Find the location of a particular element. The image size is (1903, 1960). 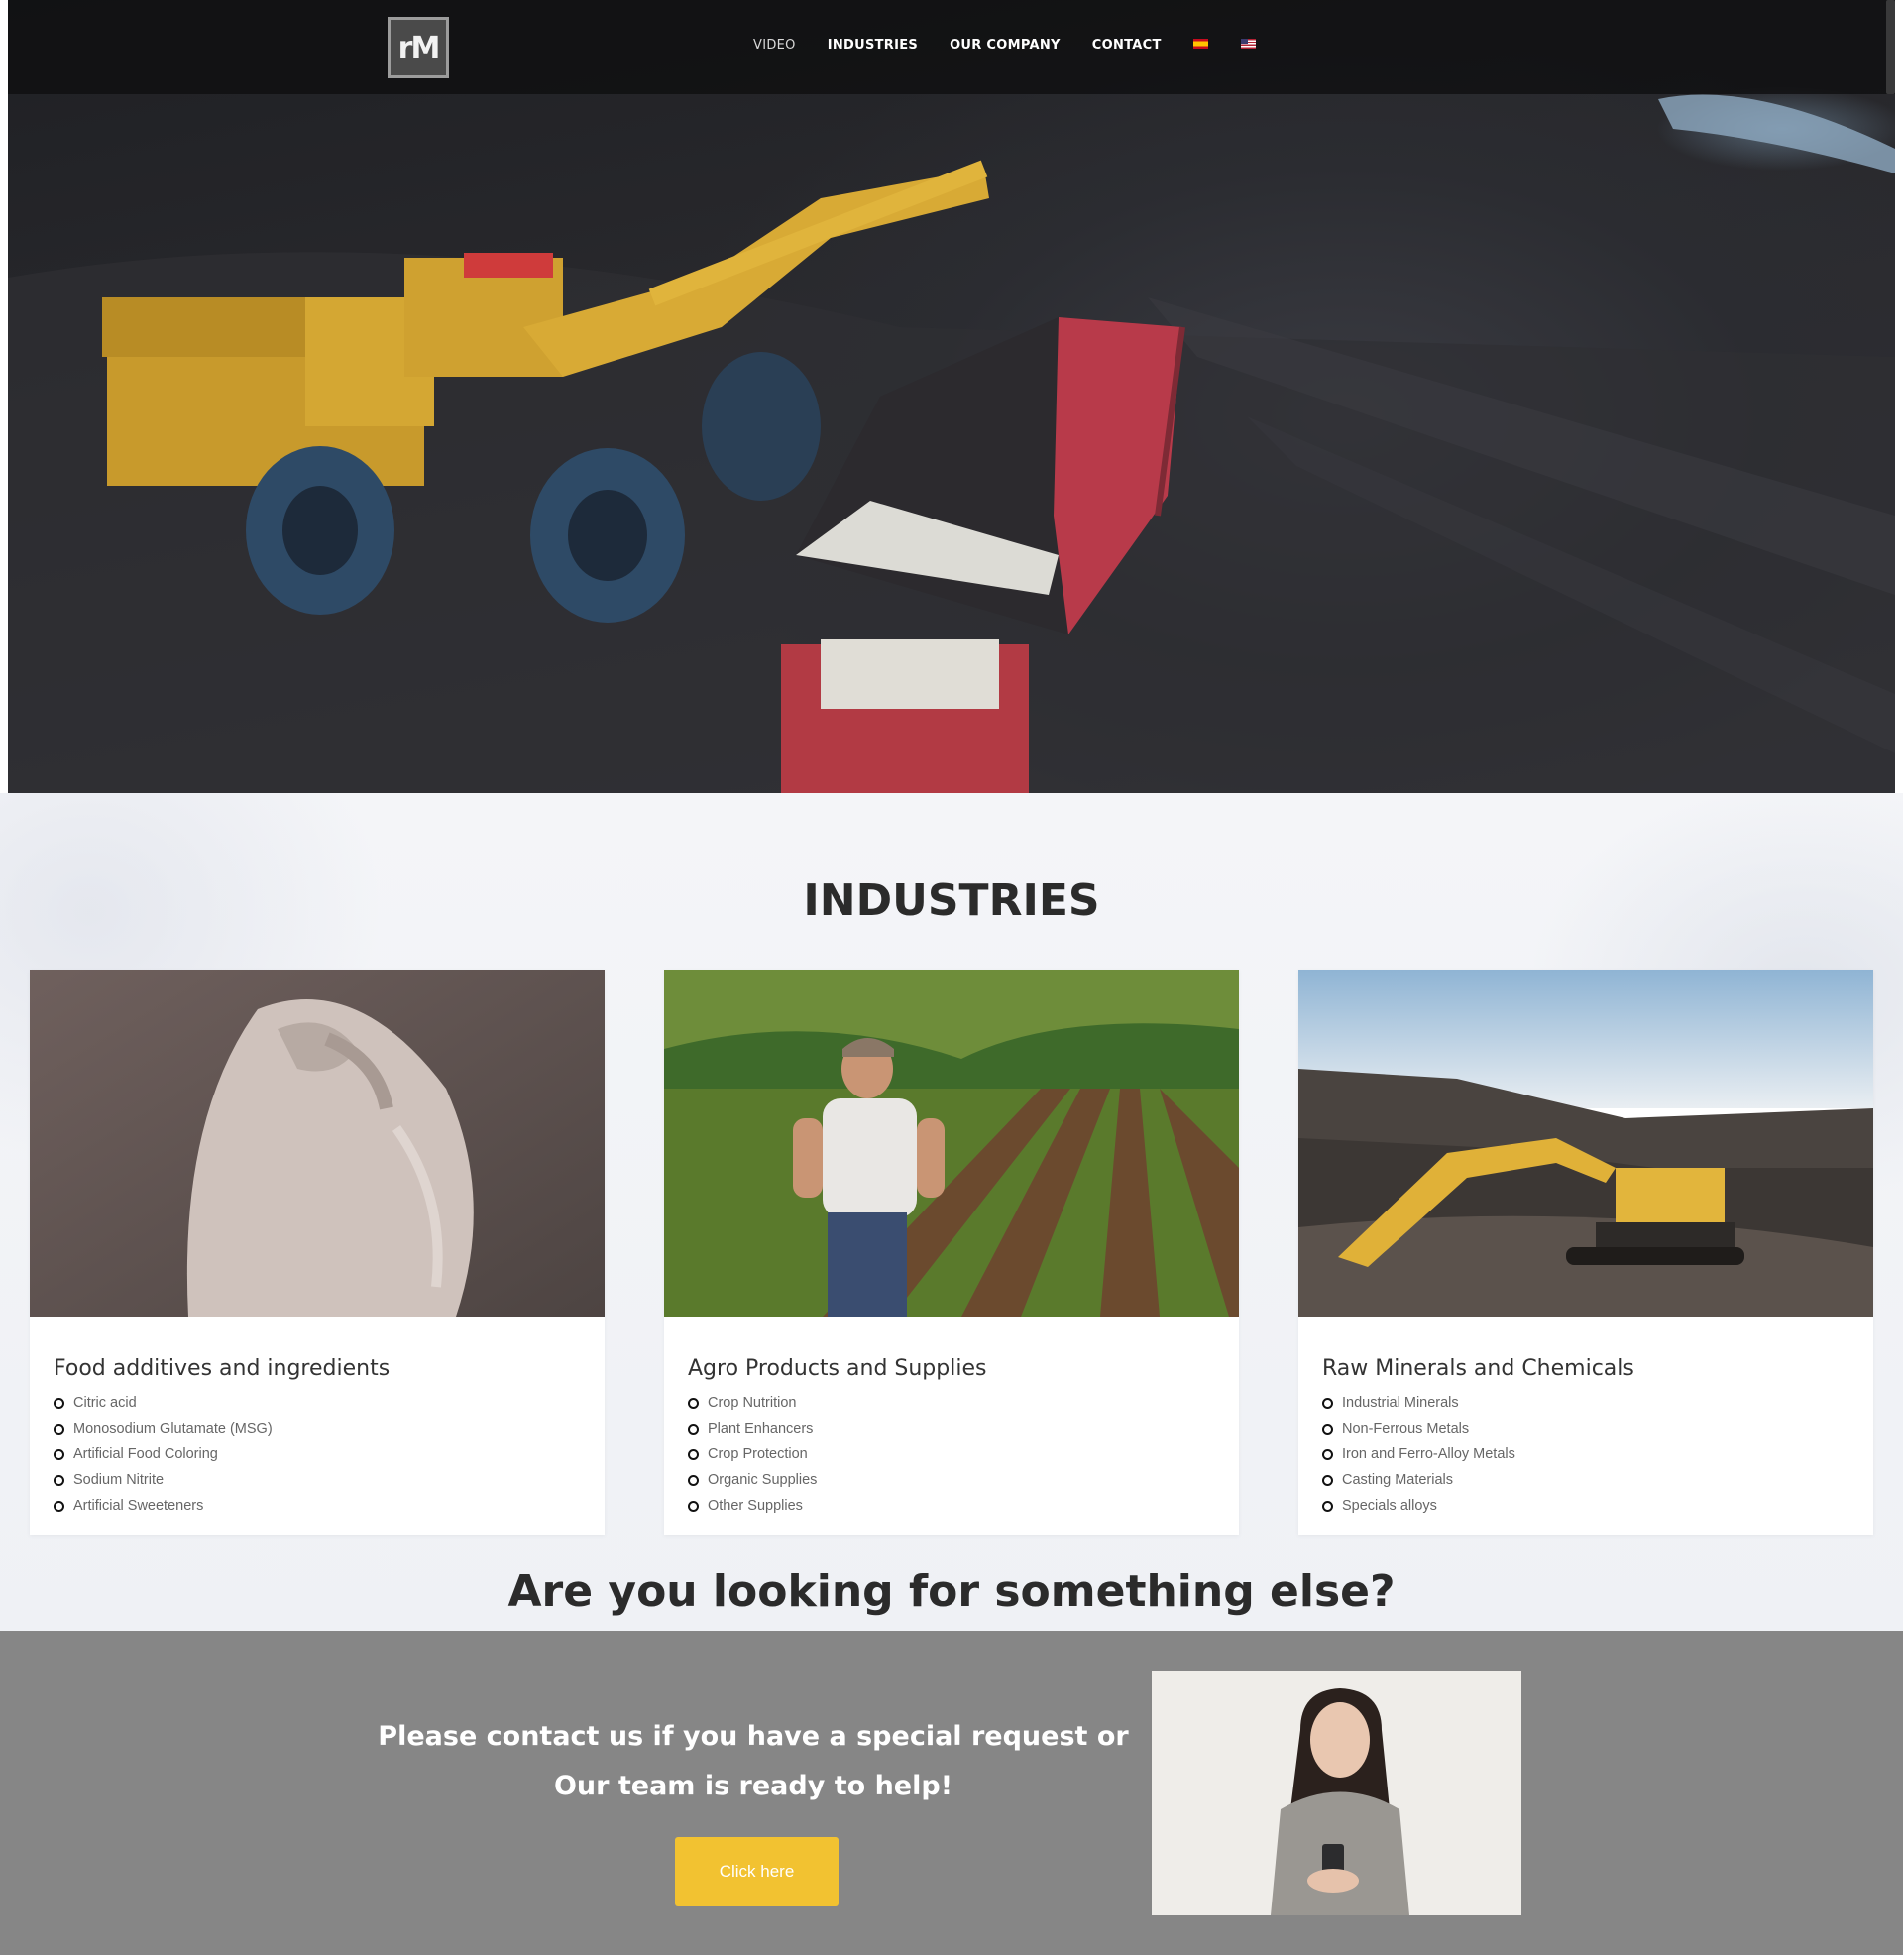

nav-video: VIDEO is located at coordinates (774, 45).